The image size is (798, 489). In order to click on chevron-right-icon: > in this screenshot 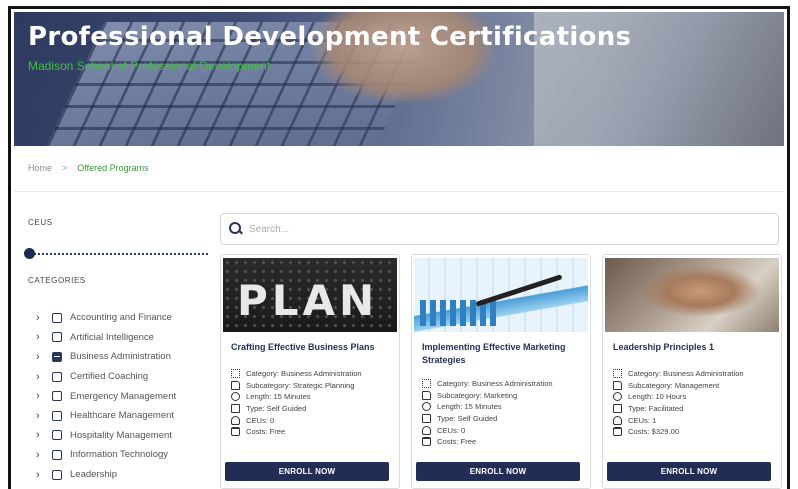, I will do `click(65, 168)`.